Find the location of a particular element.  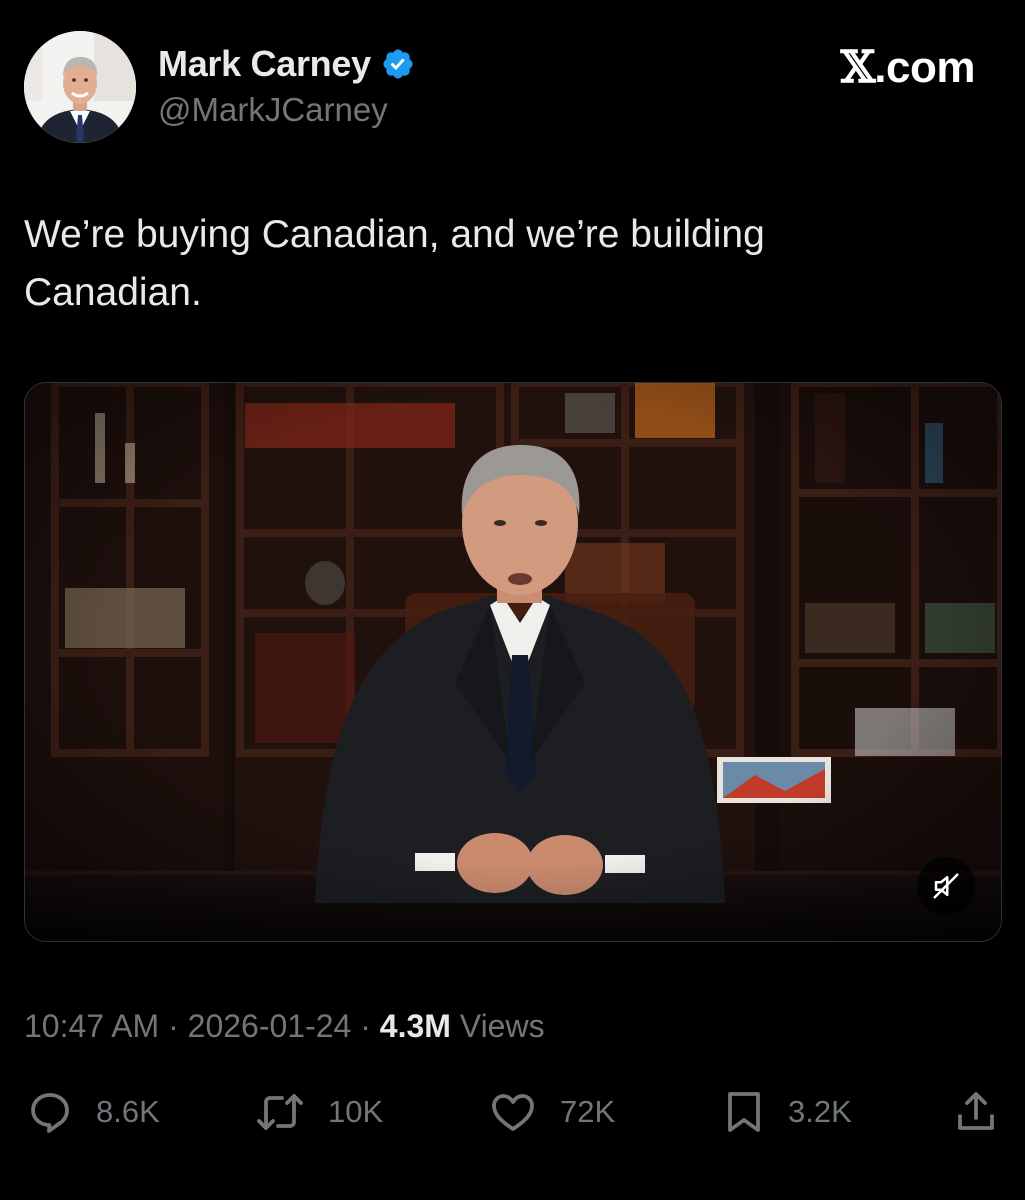

avatar is located at coordinates (80, 87).